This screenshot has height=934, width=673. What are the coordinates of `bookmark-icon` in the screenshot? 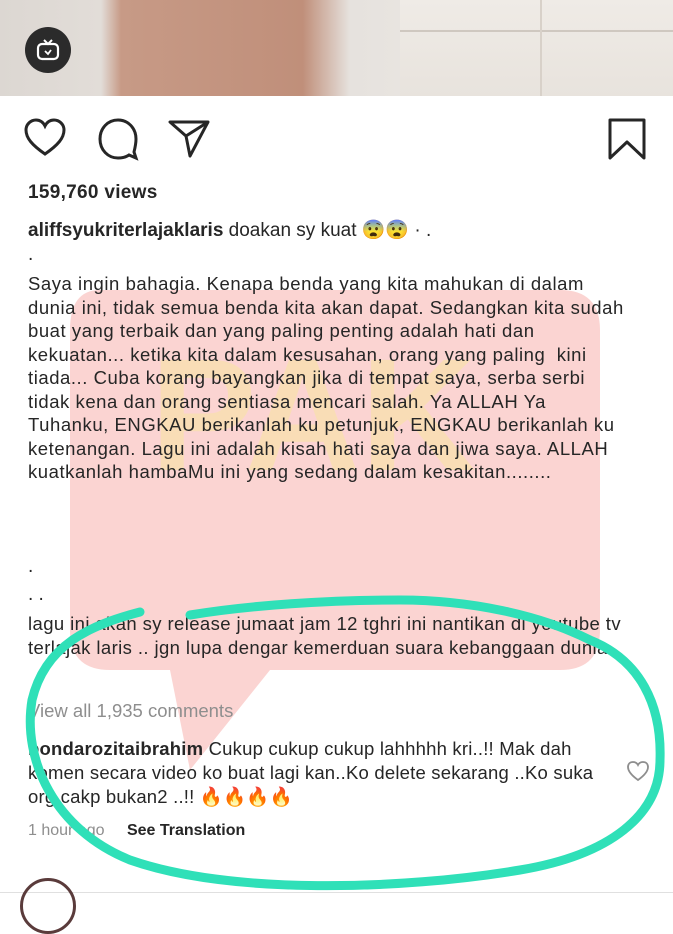 It's located at (627, 139).